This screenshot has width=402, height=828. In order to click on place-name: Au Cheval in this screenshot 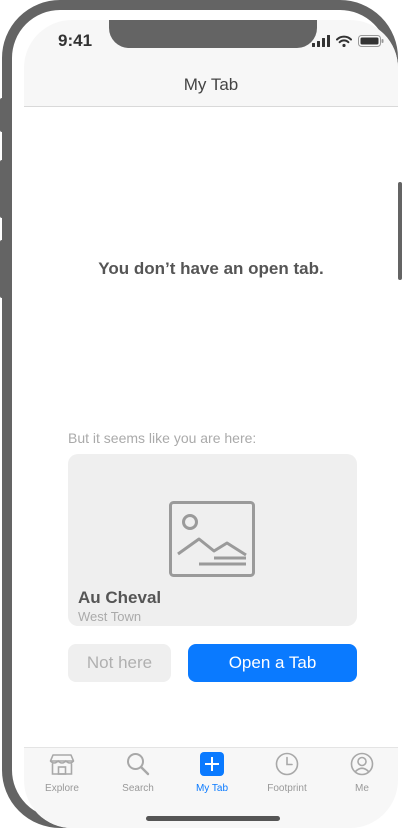, I will do `click(120, 597)`.